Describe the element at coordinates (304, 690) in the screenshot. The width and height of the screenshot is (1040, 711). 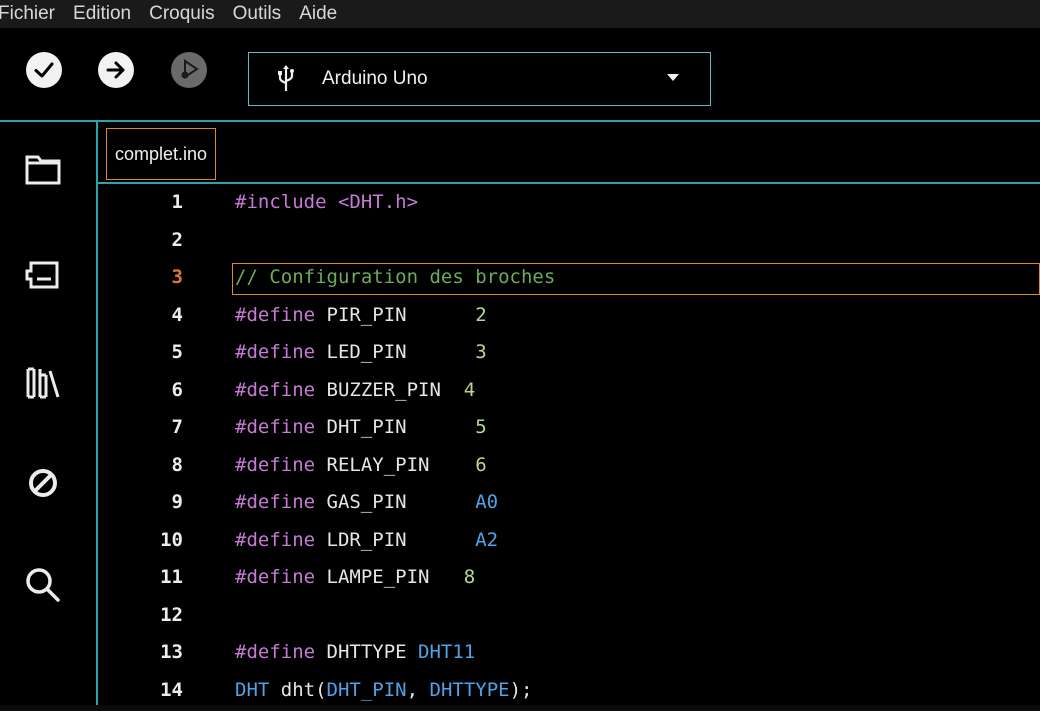
I see `code-token: dht(` at that location.